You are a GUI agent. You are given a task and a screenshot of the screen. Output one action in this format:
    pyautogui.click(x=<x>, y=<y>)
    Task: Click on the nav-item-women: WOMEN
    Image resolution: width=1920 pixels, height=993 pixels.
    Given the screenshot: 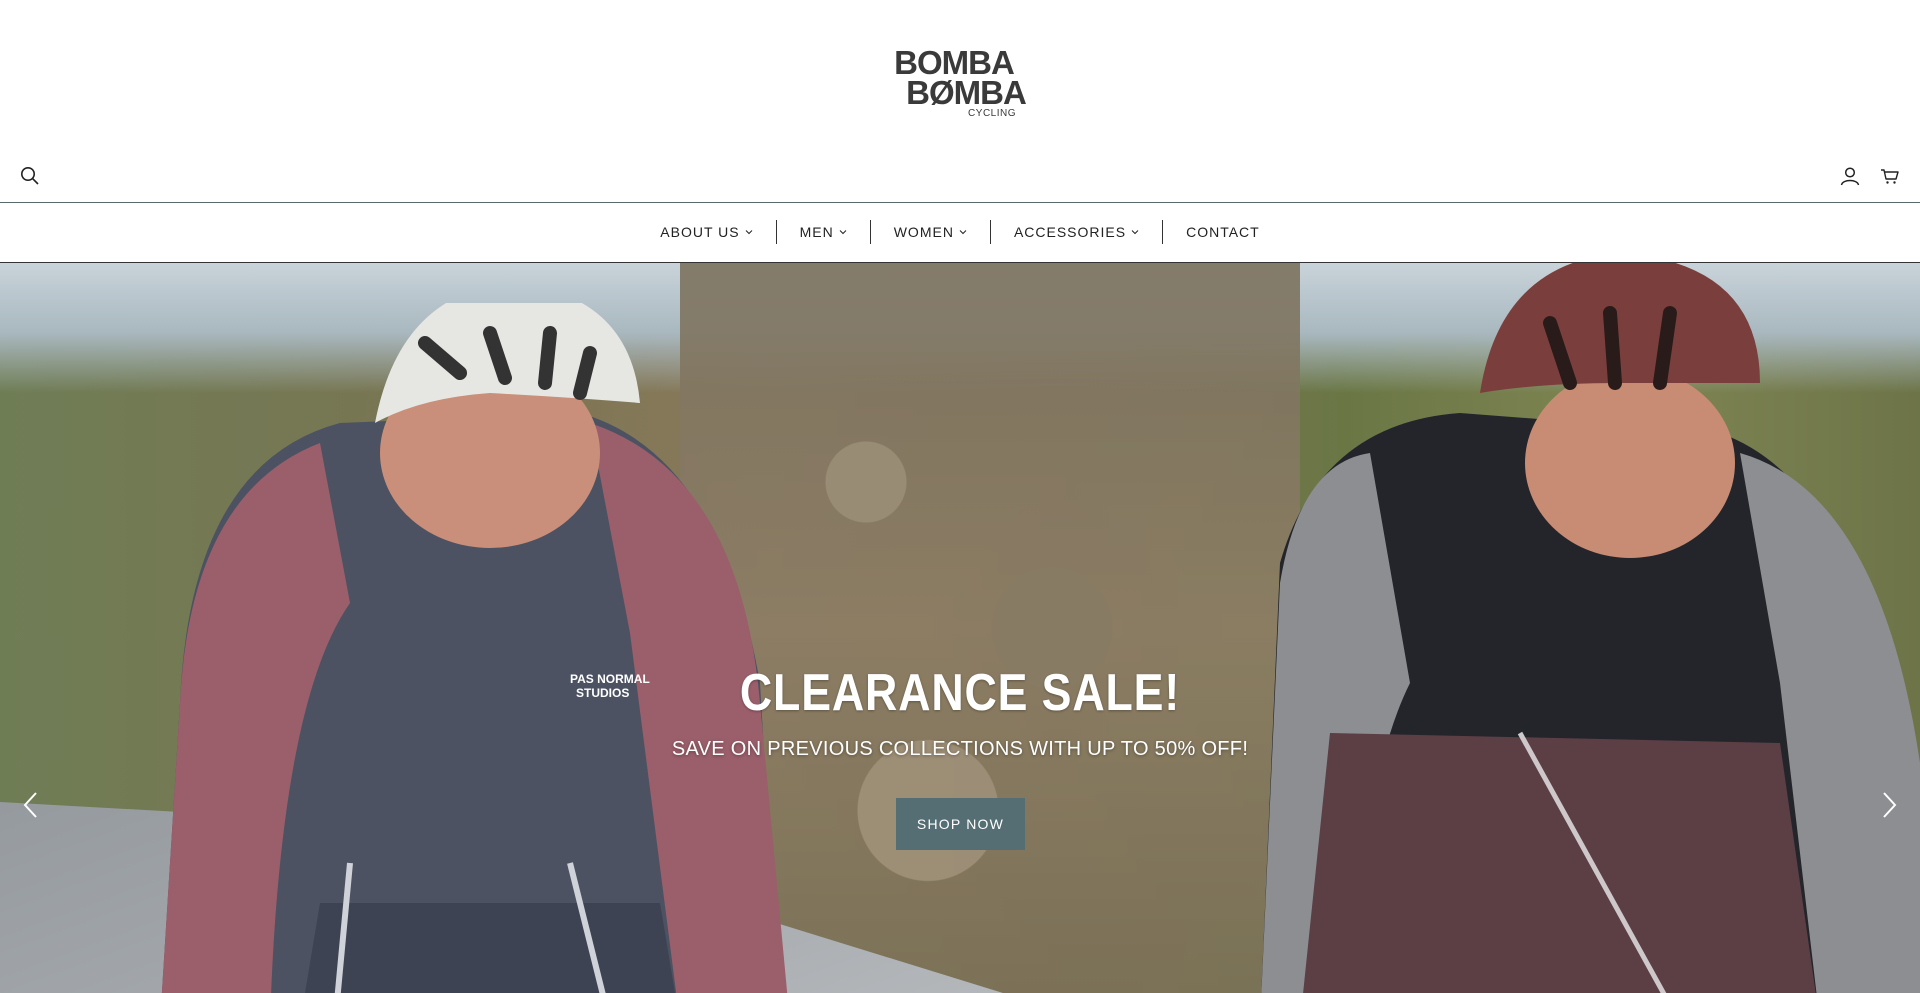 What is the action you would take?
    pyautogui.click(x=930, y=232)
    